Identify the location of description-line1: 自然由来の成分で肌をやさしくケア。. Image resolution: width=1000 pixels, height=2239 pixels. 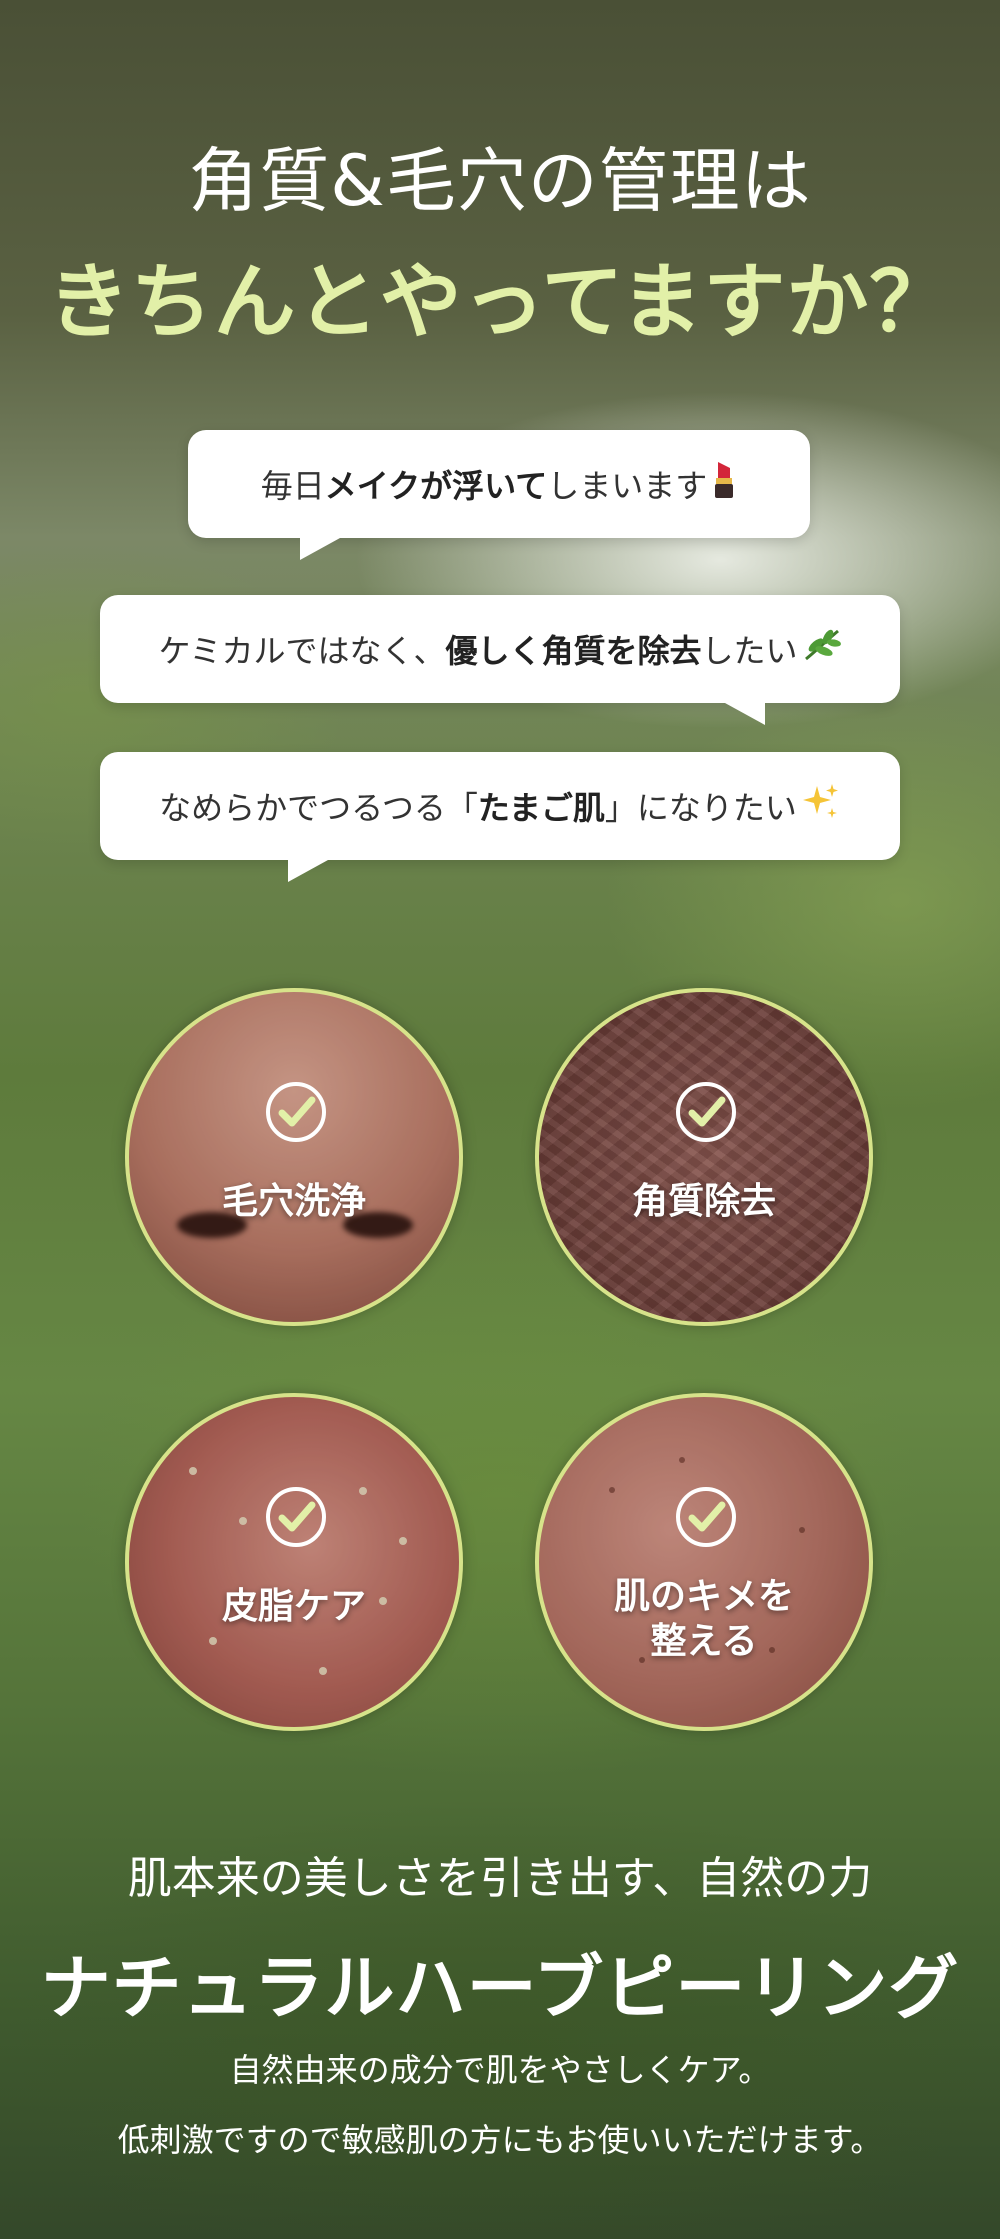
(500, 2070).